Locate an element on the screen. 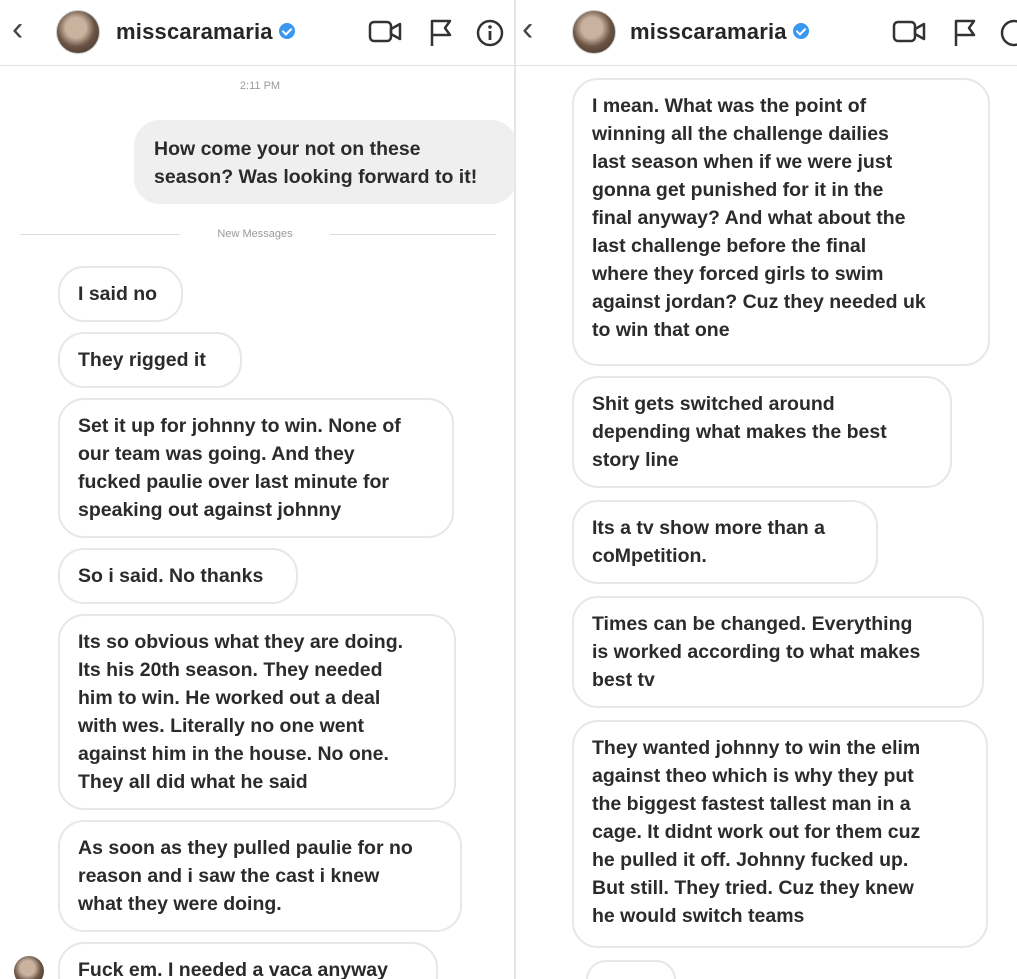 The width and height of the screenshot is (1017, 979). new-messages-divider-right is located at coordinates (413, 234).